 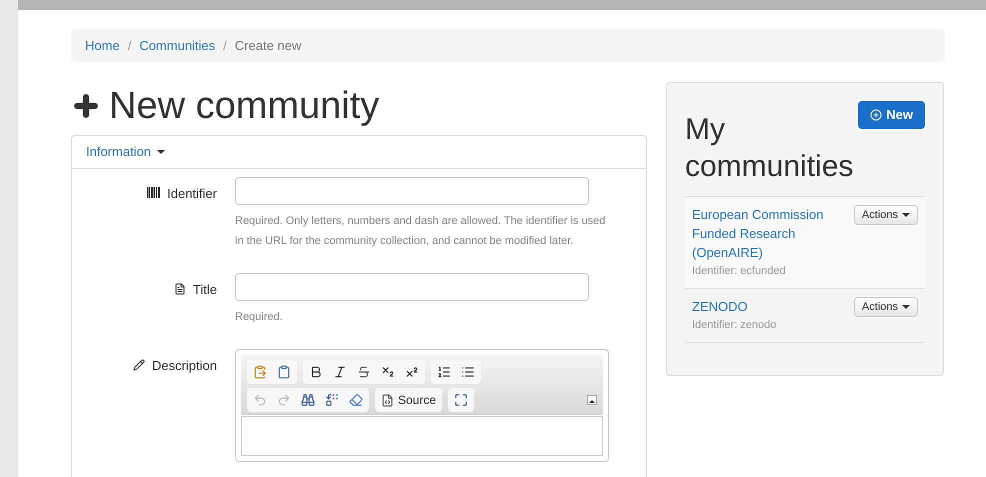 What do you see at coordinates (268, 45) in the screenshot?
I see `breadcrumb-current: Create new` at bounding box center [268, 45].